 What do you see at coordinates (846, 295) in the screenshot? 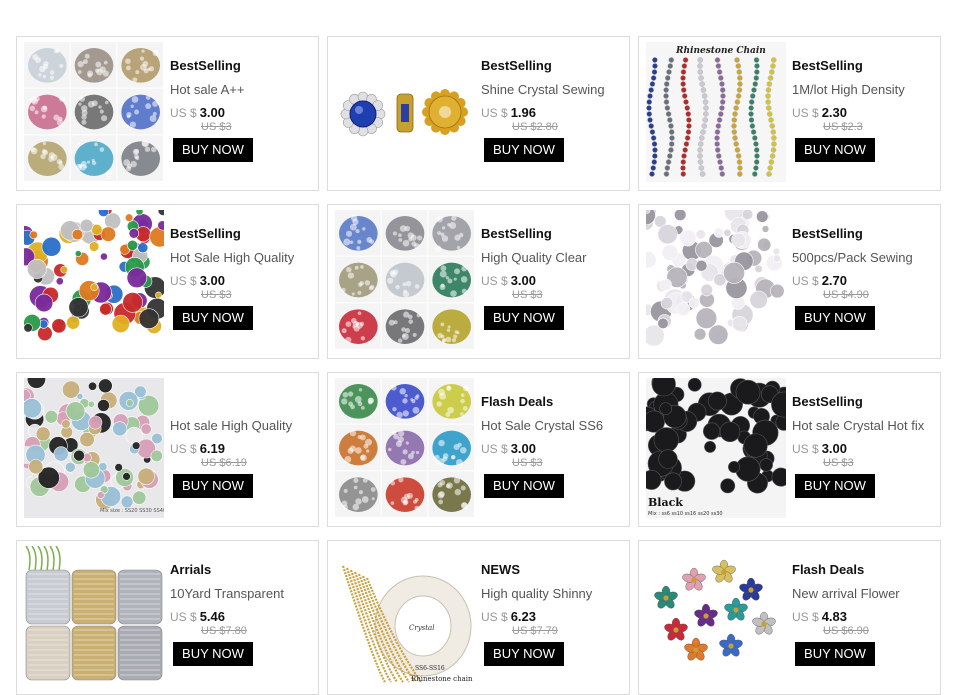
I see `original-price: US $4.90` at bounding box center [846, 295].